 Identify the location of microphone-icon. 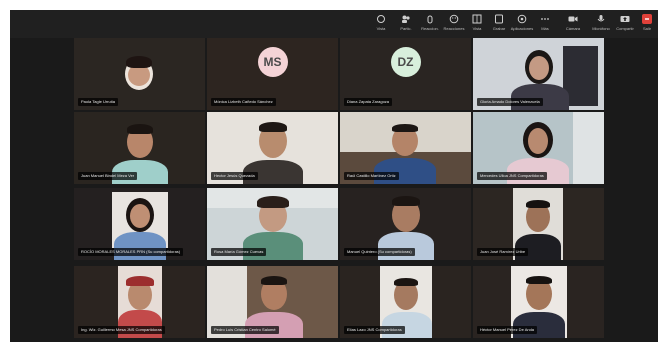
(601, 18).